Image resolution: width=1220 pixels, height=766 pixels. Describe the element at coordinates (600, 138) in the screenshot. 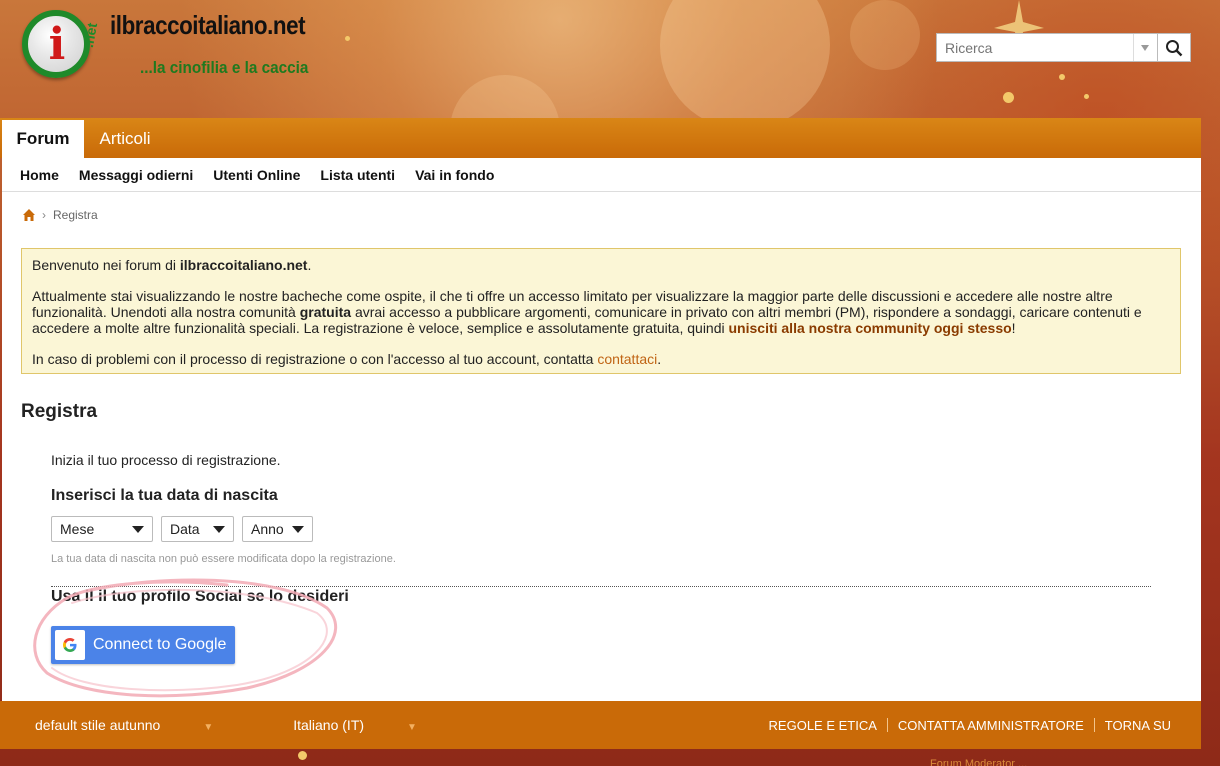

I see `main-nav: Forum Articoli` at that location.